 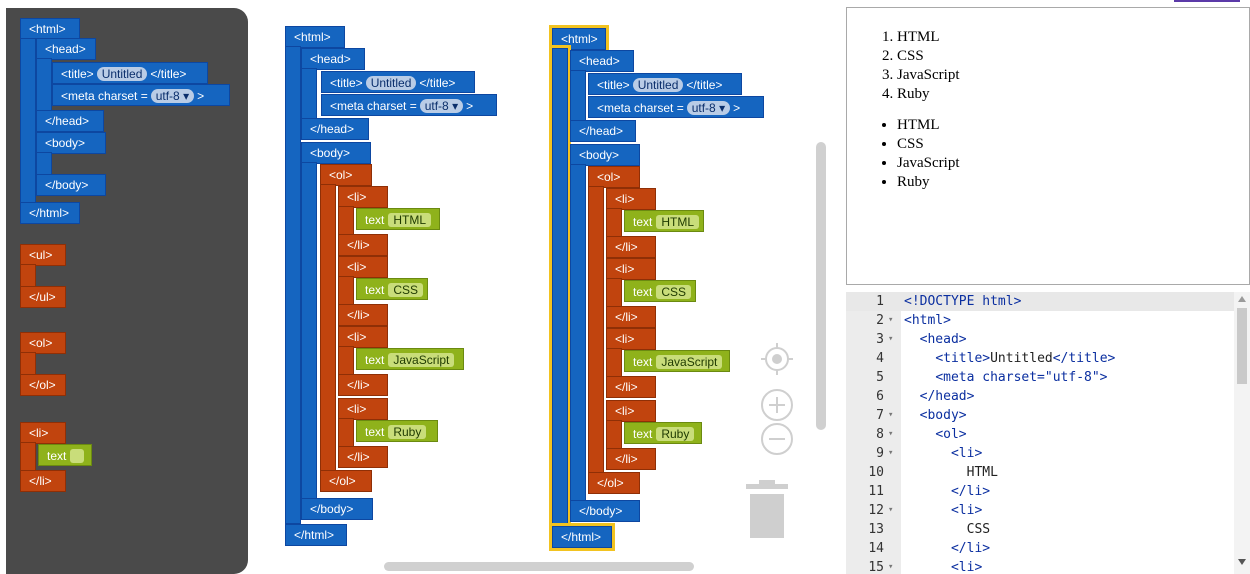 I want to click on code-line: 8 ▾ <ol>, so click(x=1048, y=434).